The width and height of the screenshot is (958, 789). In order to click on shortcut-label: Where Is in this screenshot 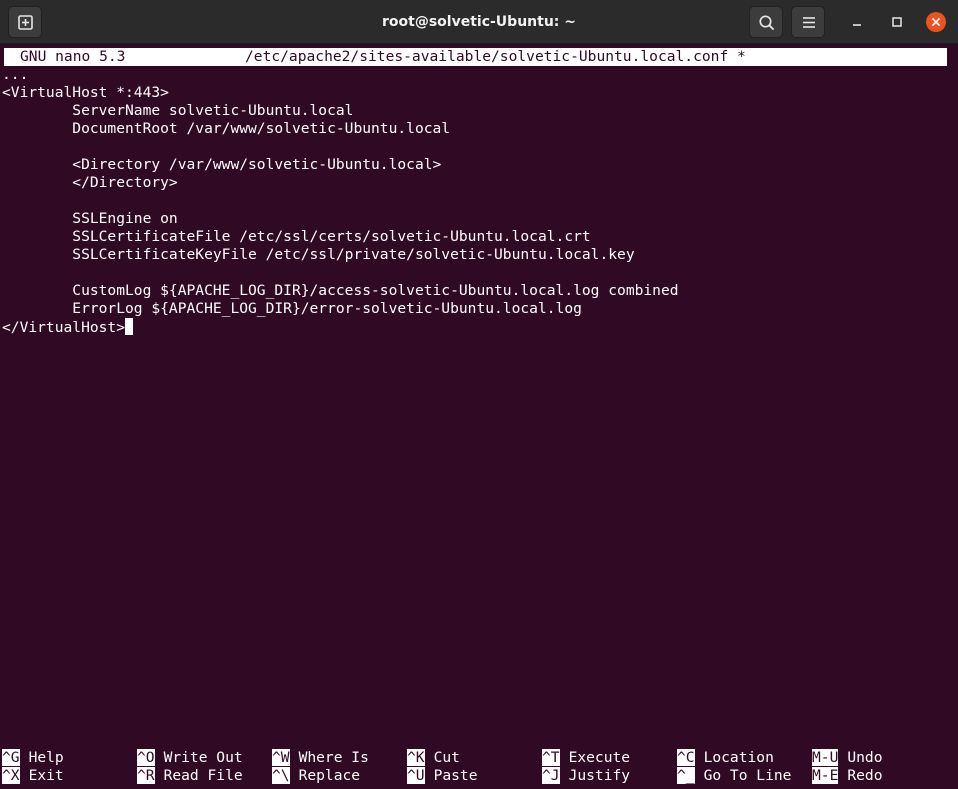, I will do `click(333, 757)`.